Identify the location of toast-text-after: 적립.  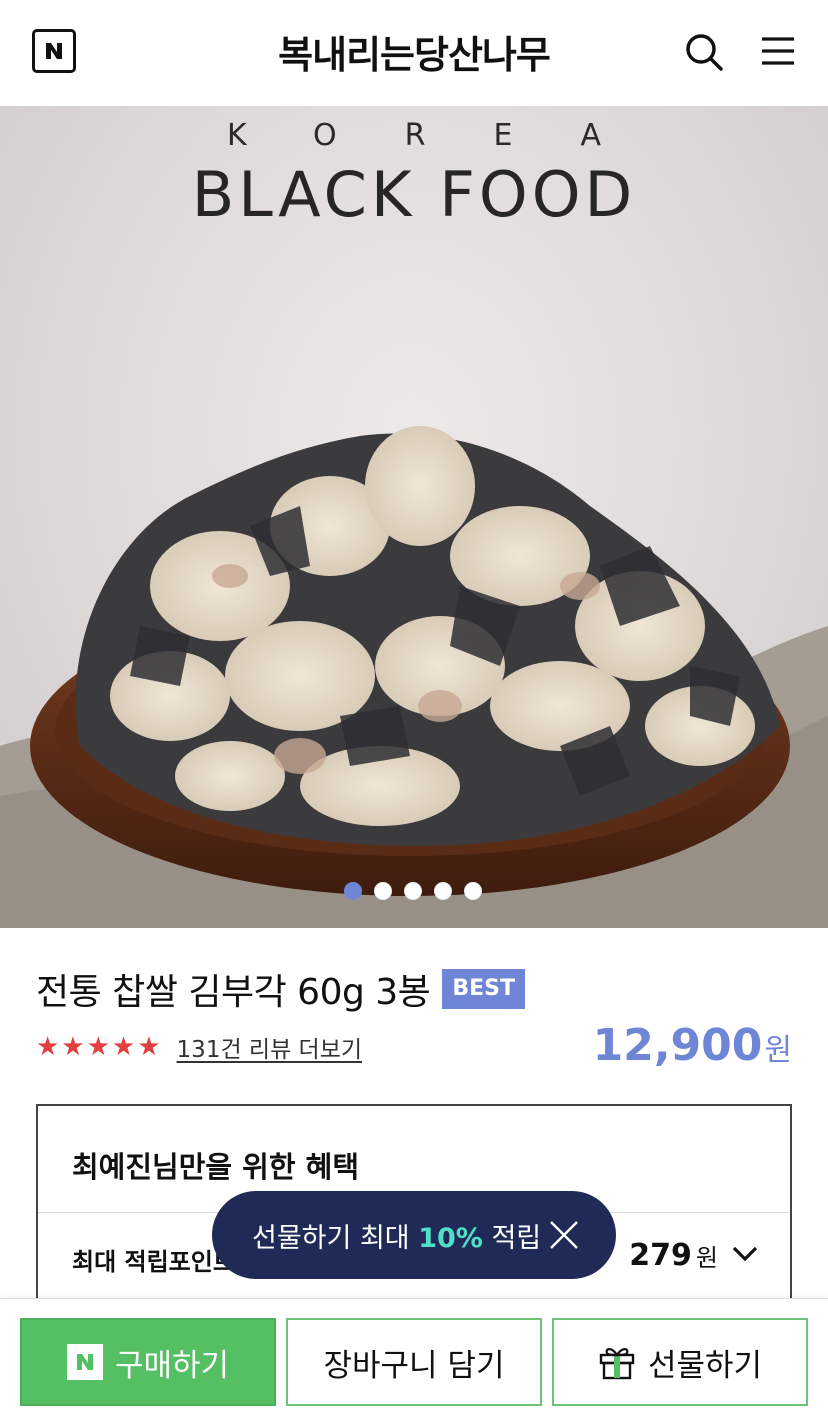
(512, 1238).